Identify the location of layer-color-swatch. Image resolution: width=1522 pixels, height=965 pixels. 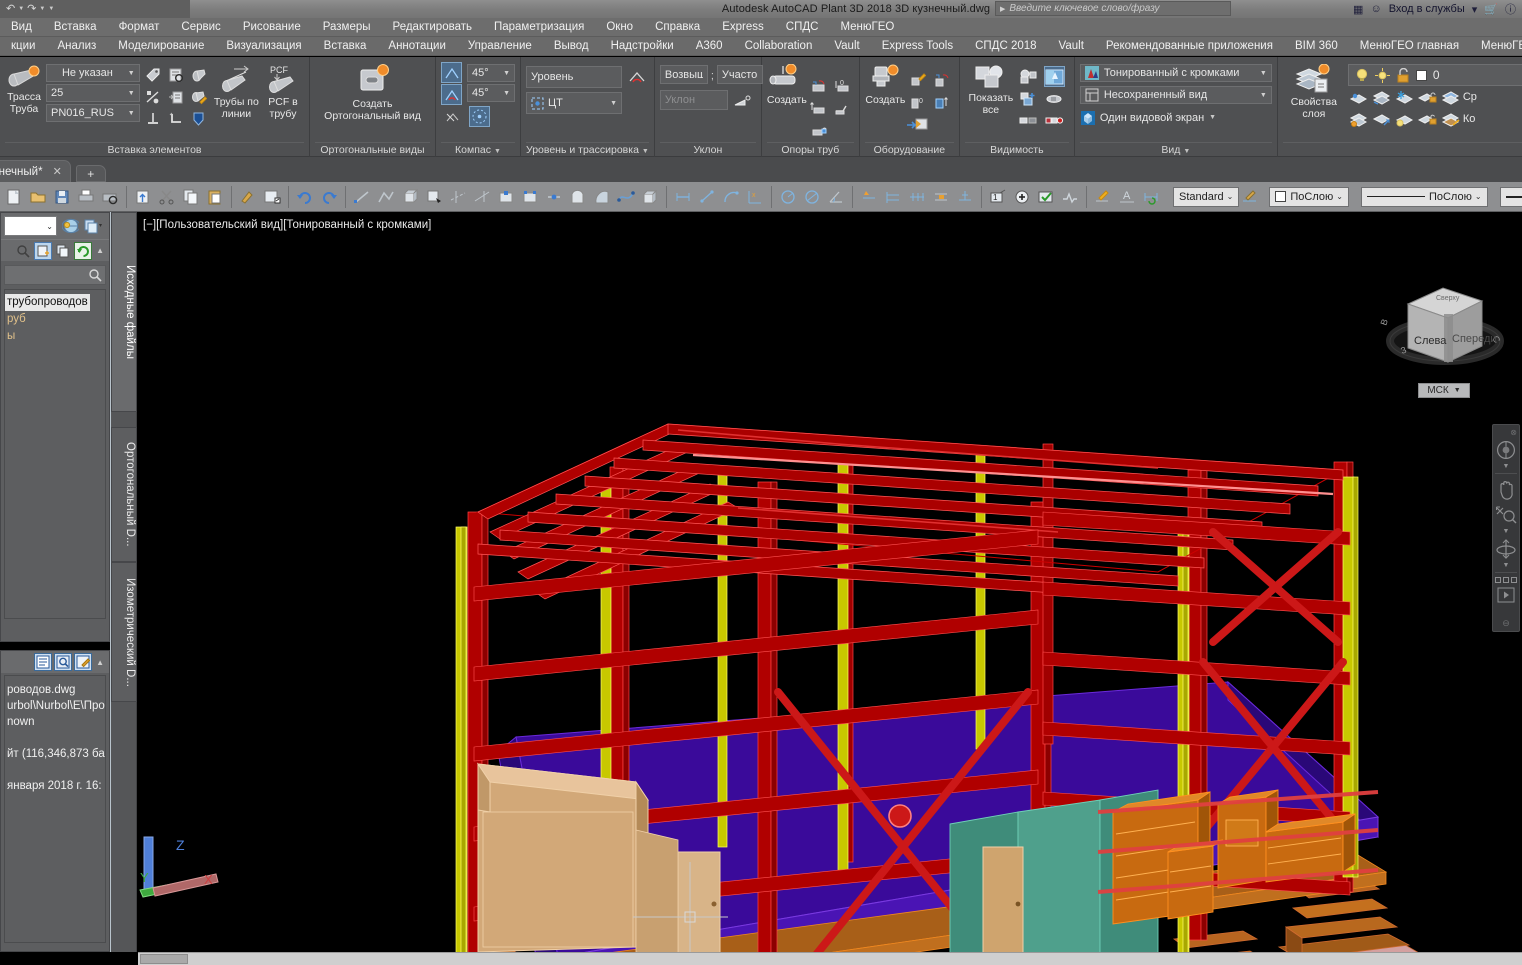
(1421, 75).